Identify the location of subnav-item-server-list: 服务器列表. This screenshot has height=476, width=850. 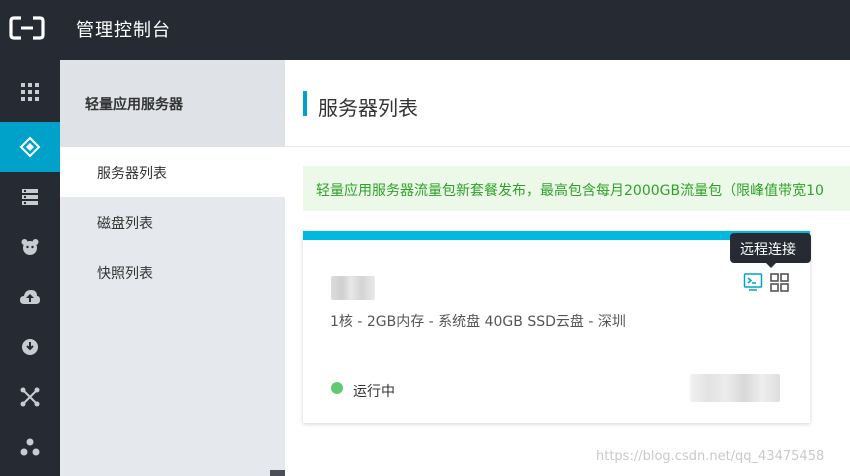
(172, 172).